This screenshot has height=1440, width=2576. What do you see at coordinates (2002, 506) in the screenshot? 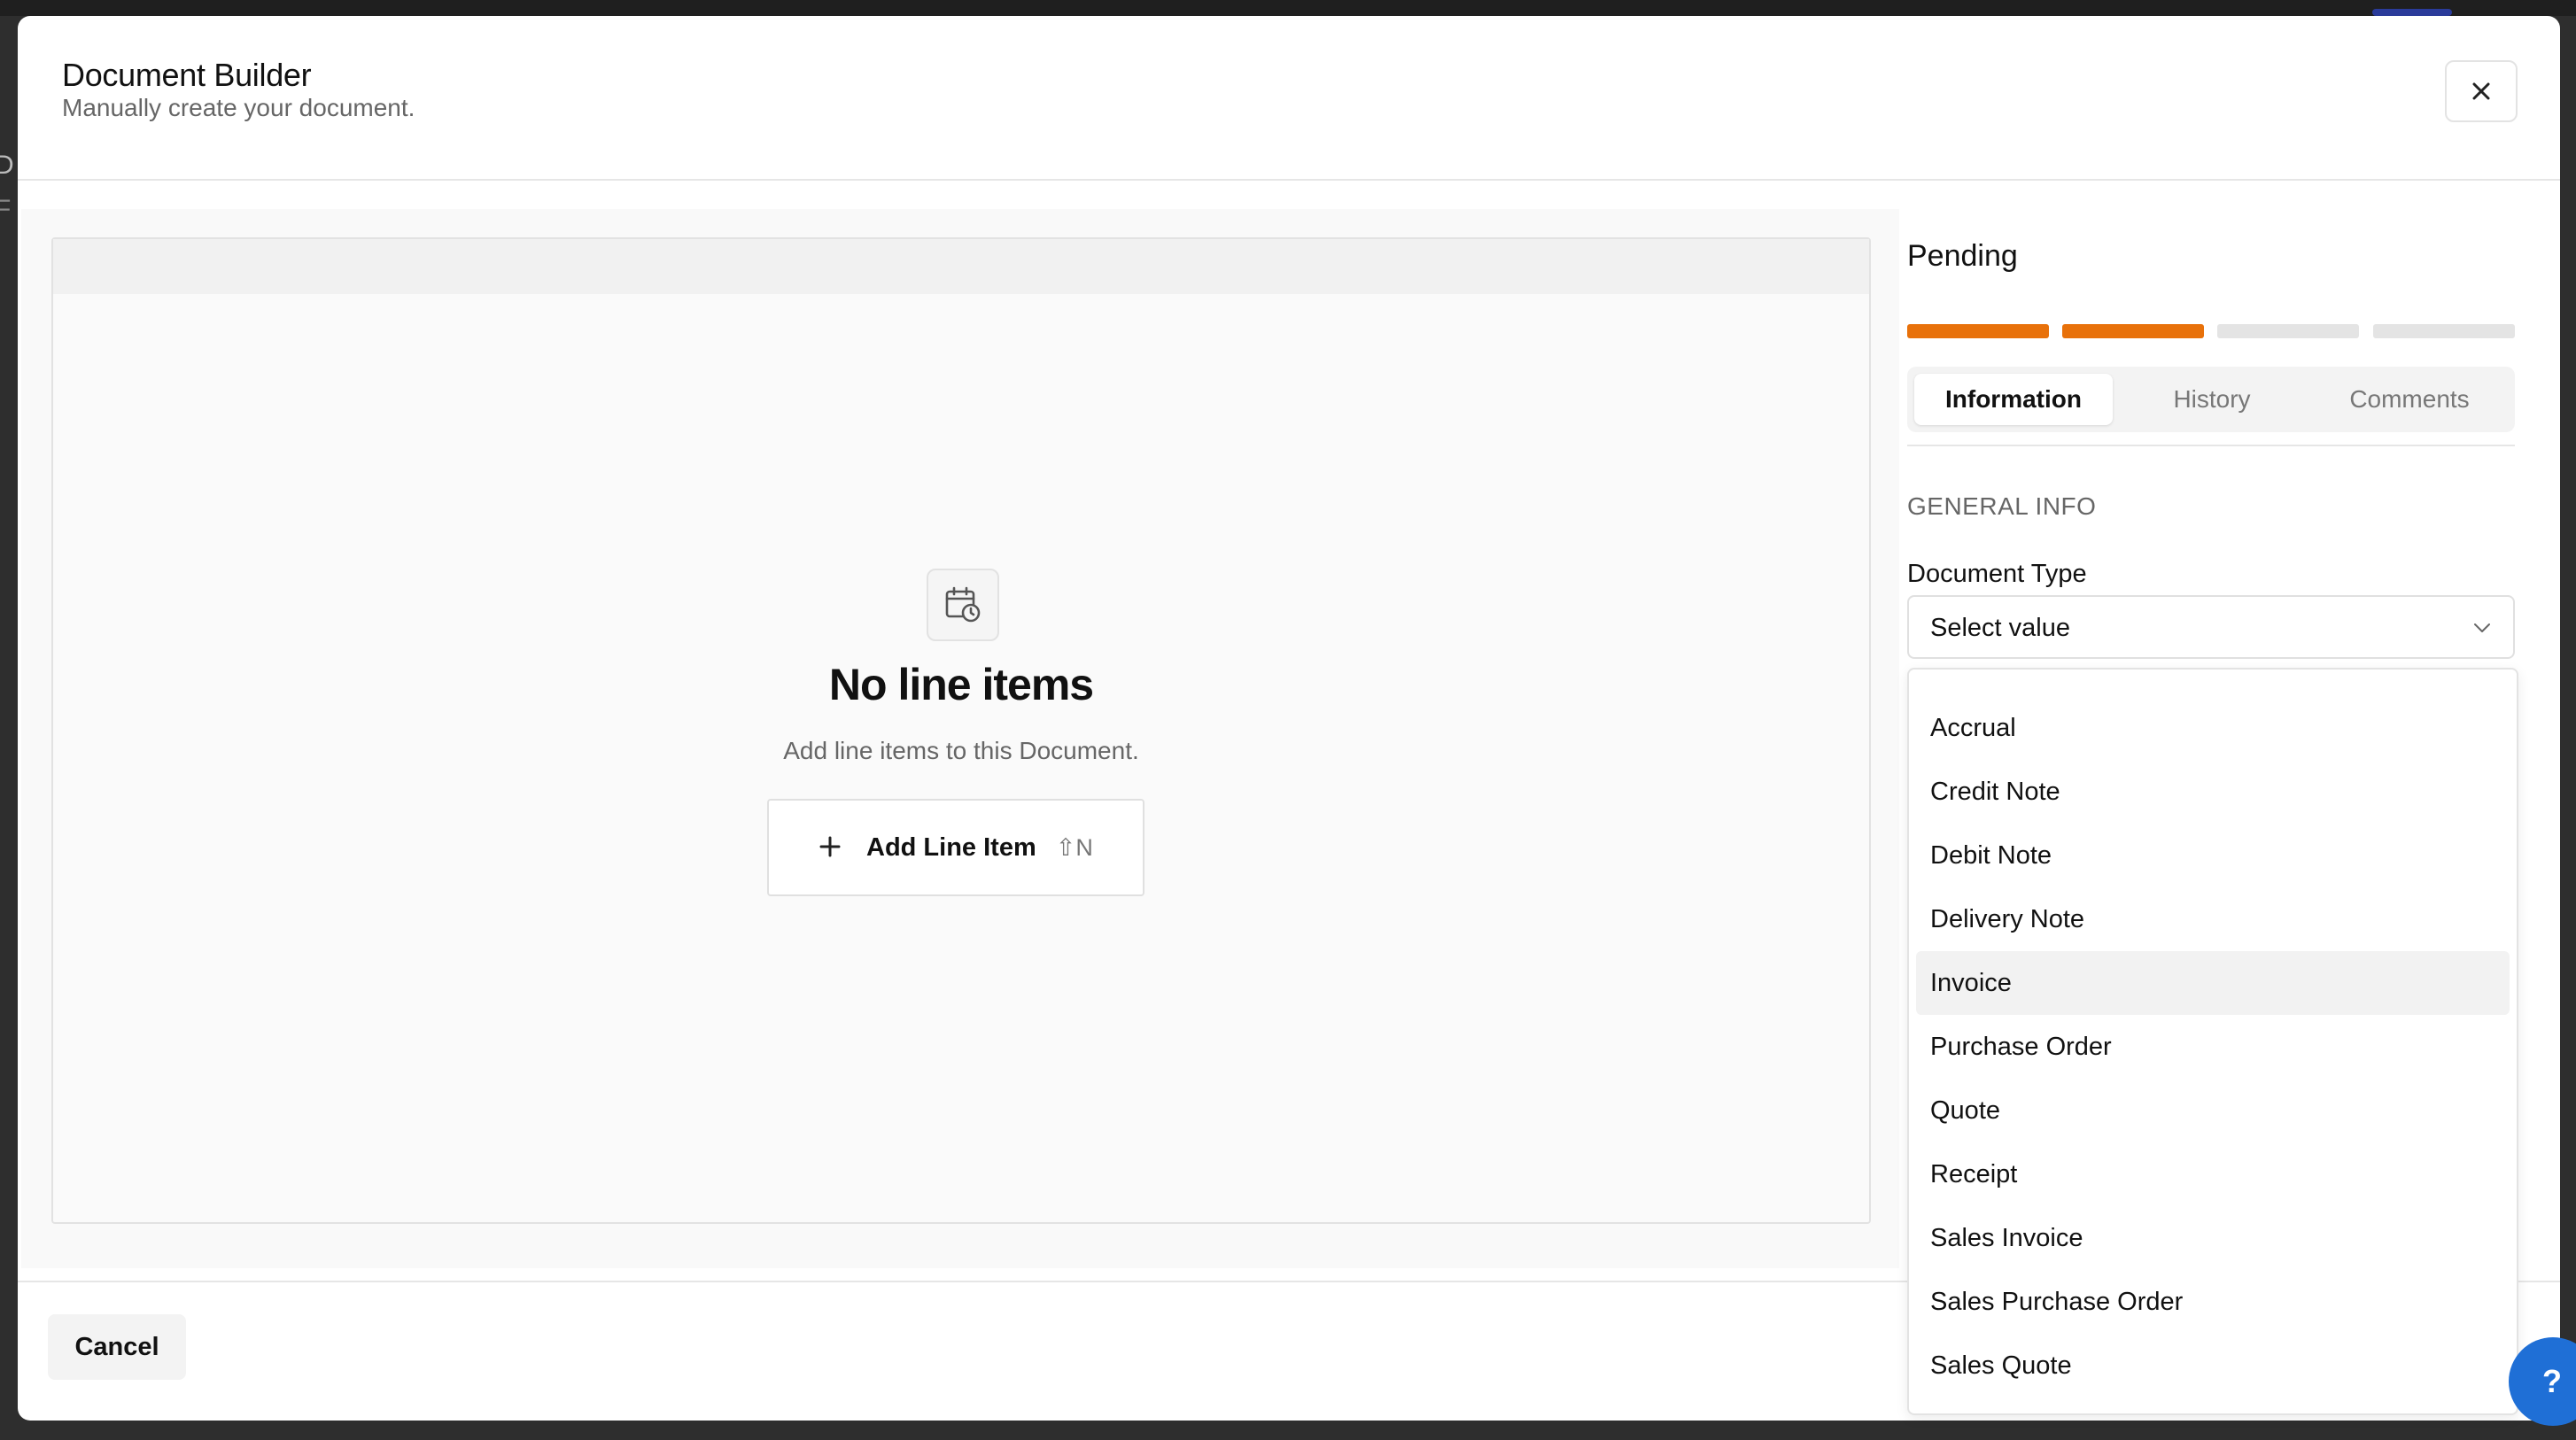
I see `section-heading: GENERAL INFO` at bounding box center [2002, 506].